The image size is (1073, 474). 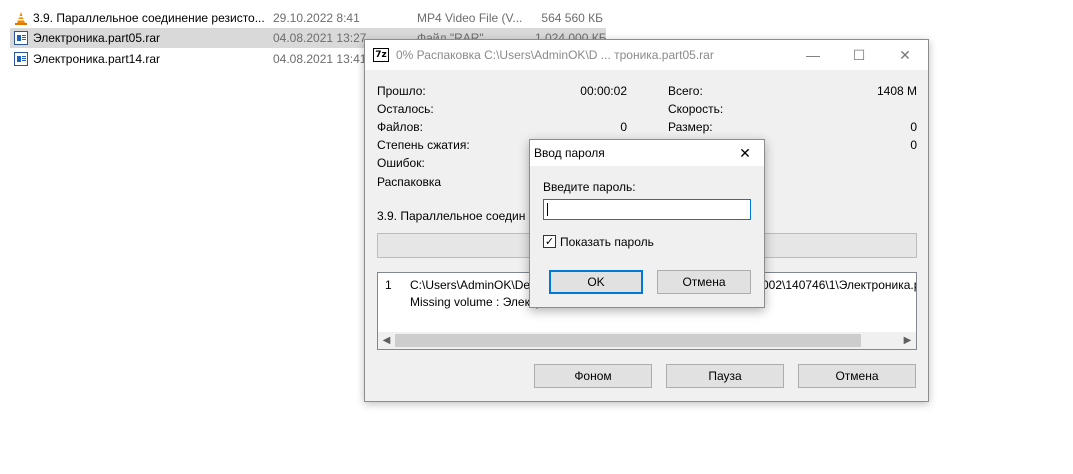 I want to click on total-value: 1408 M, so click(x=896, y=91).